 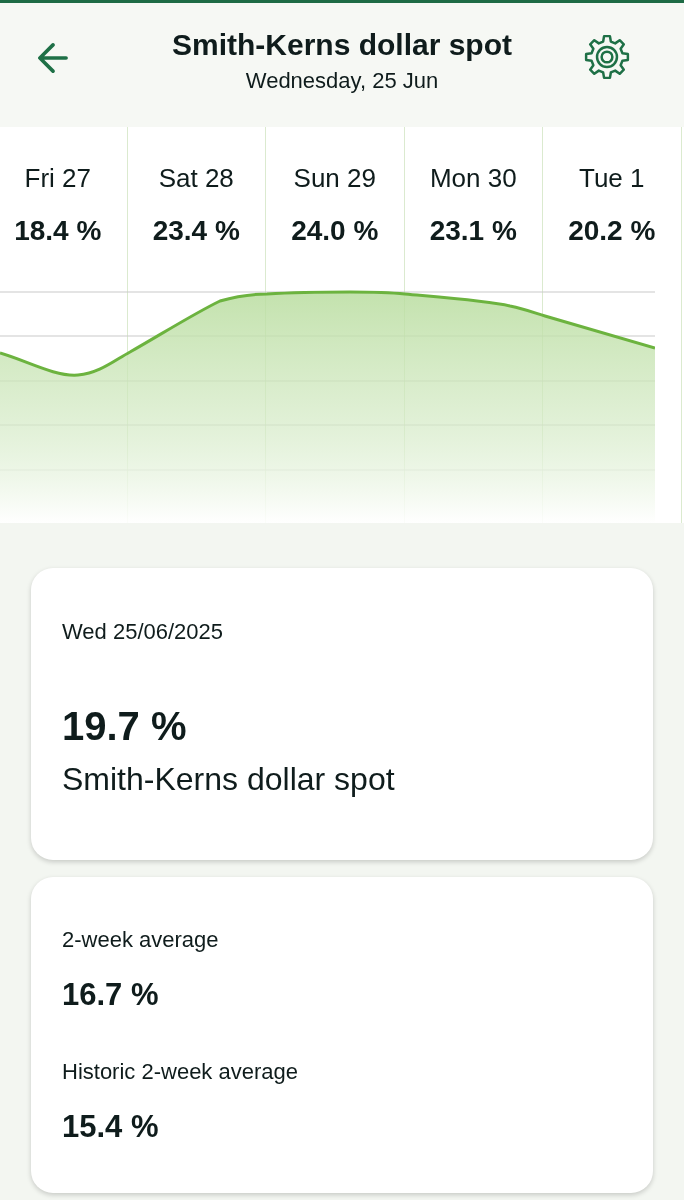 What do you see at coordinates (143, 632) in the screenshot?
I see `card-date: Wed 25/06/2025` at bounding box center [143, 632].